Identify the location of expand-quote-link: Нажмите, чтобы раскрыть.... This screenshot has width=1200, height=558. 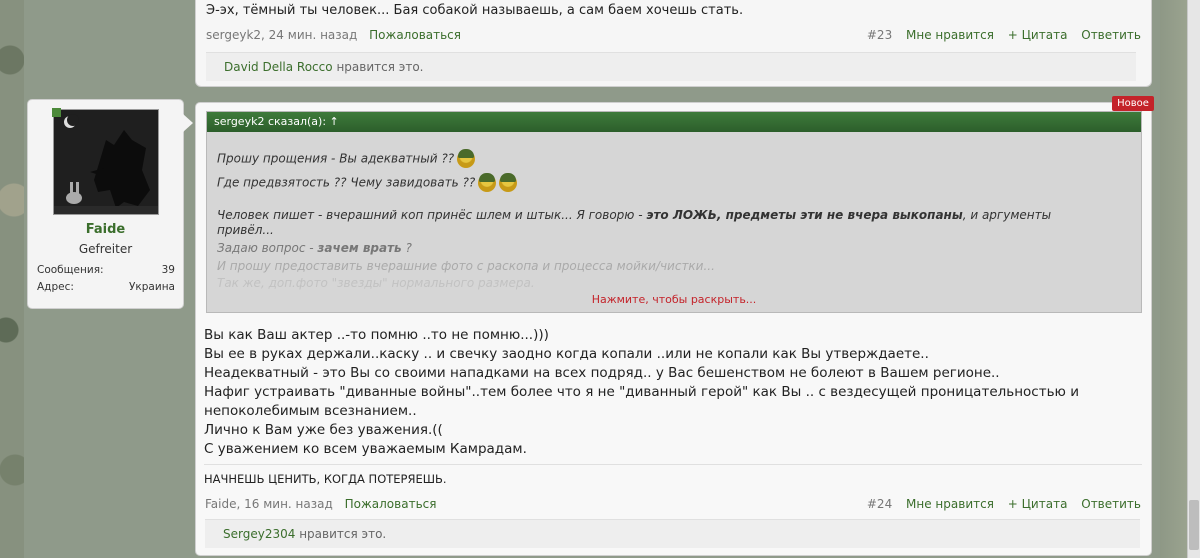
(674, 299).